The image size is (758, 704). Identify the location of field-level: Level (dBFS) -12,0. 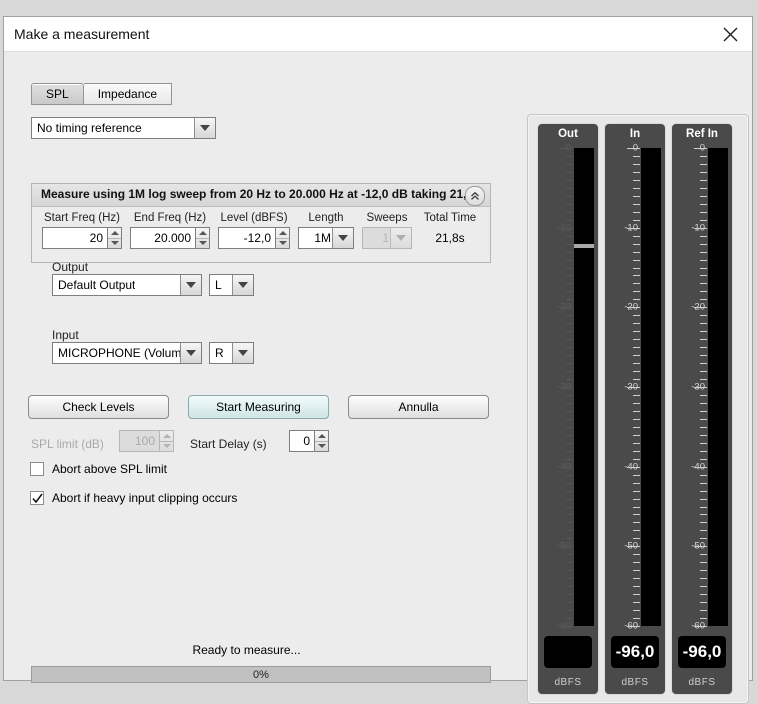
(254, 230).